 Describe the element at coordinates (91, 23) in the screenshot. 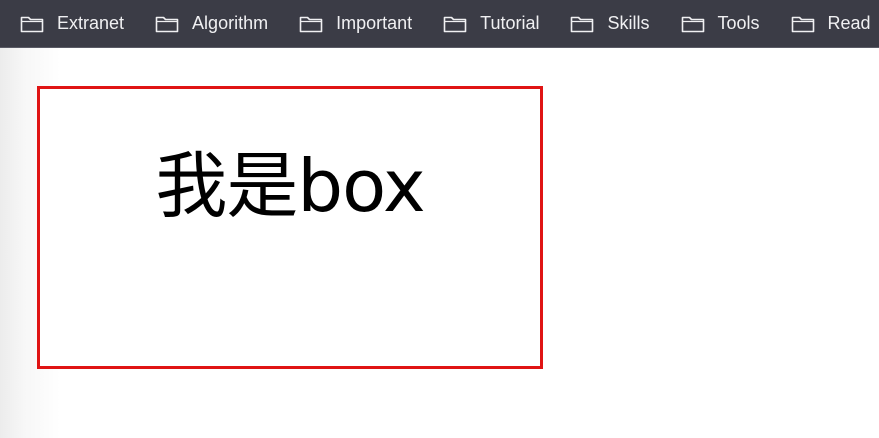

I see `bookmark-label: Extranet` at that location.